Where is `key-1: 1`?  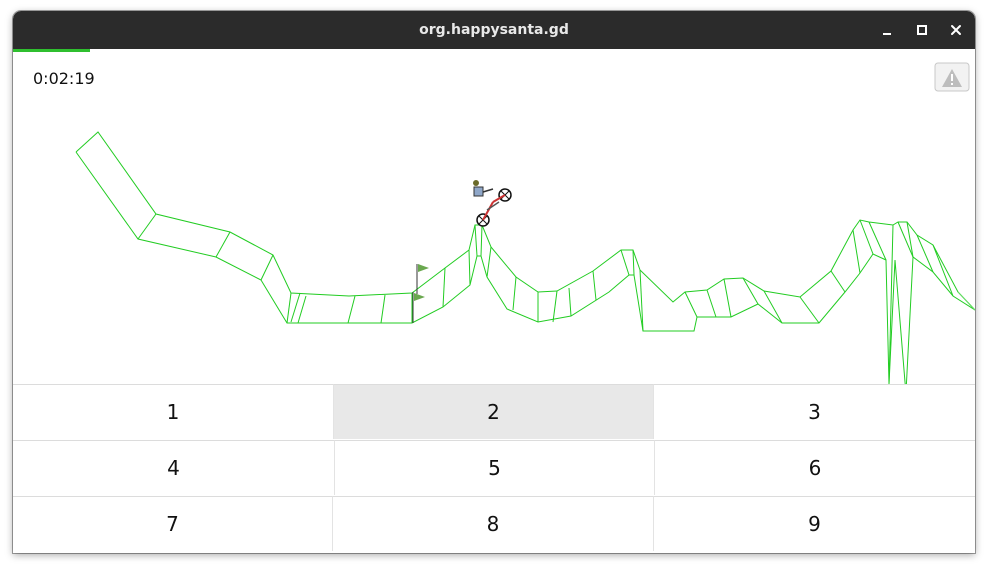 key-1: 1 is located at coordinates (173, 411).